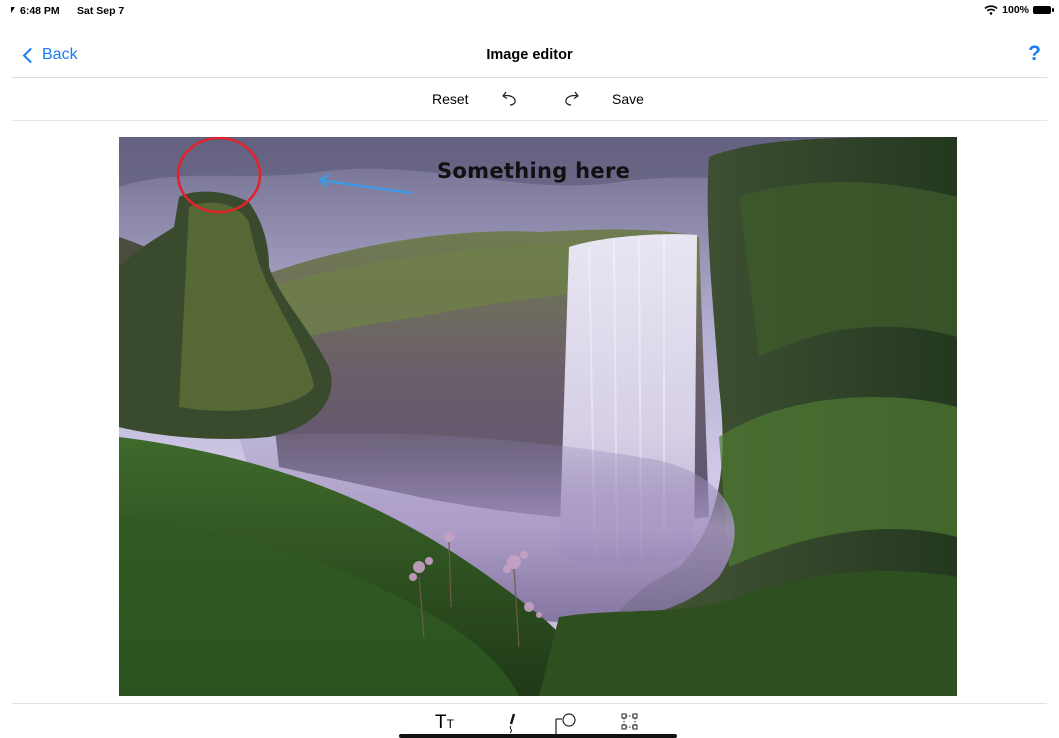  What do you see at coordinates (630, 722) in the screenshot?
I see `group-icon` at bounding box center [630, 722].